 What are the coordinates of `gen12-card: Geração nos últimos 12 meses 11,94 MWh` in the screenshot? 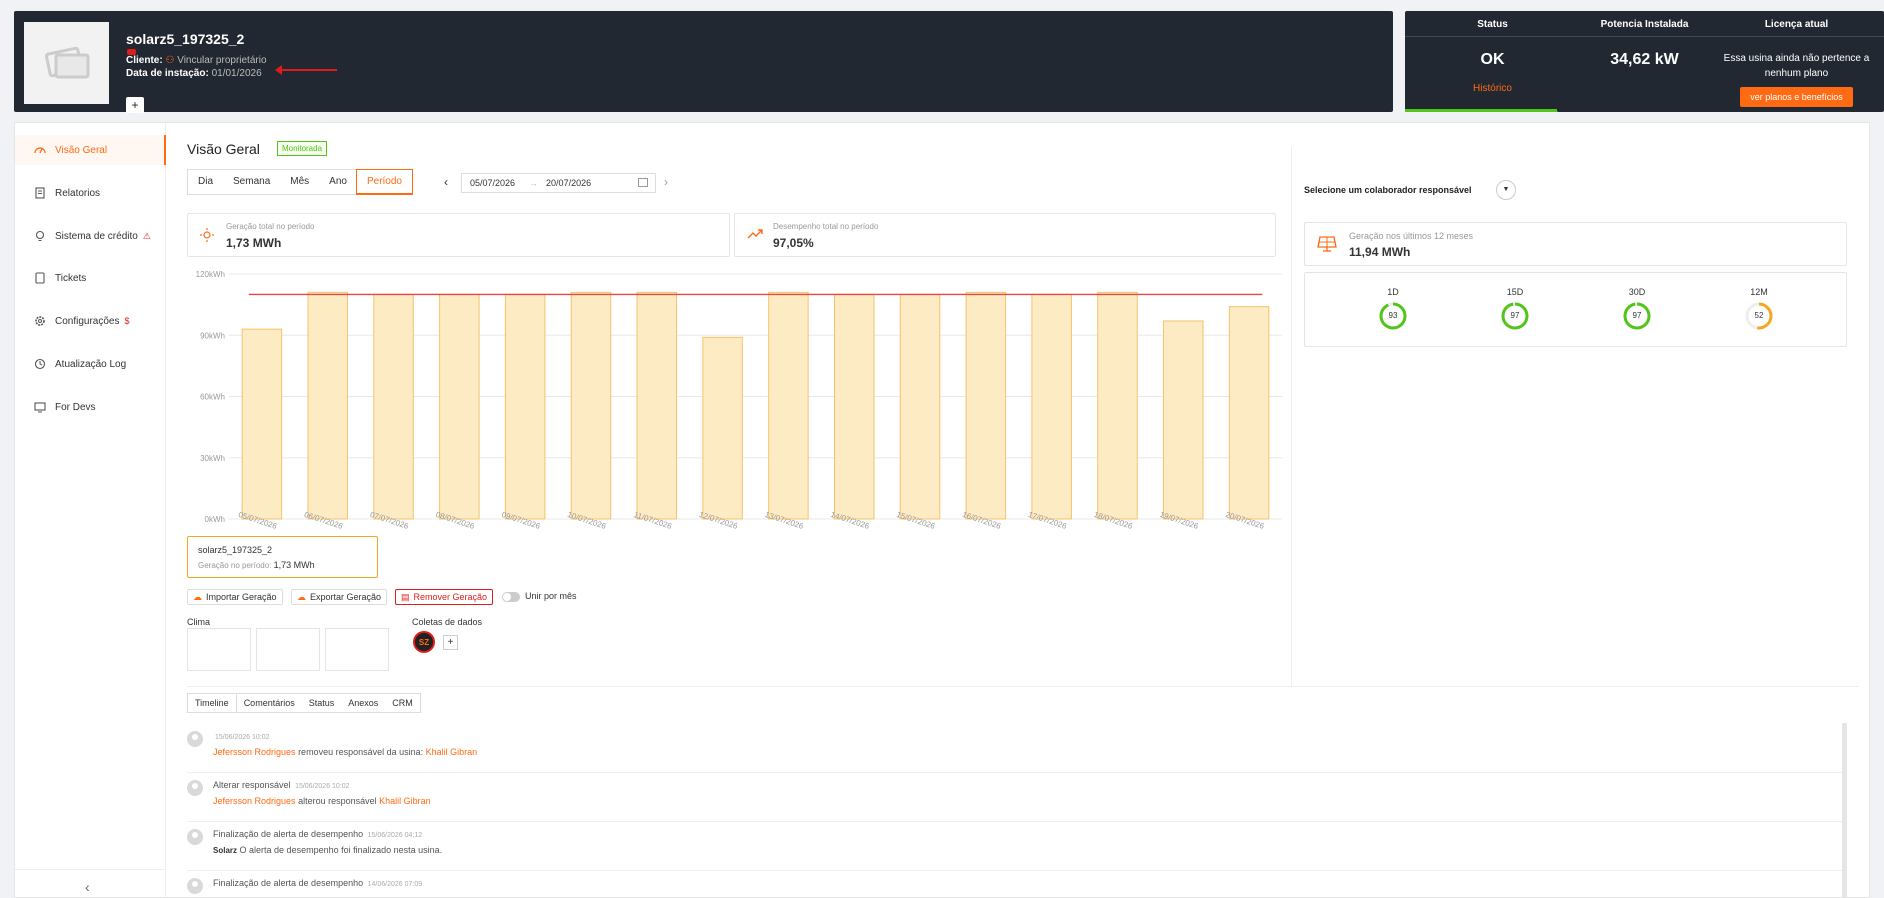 It's located at (1575, 244).